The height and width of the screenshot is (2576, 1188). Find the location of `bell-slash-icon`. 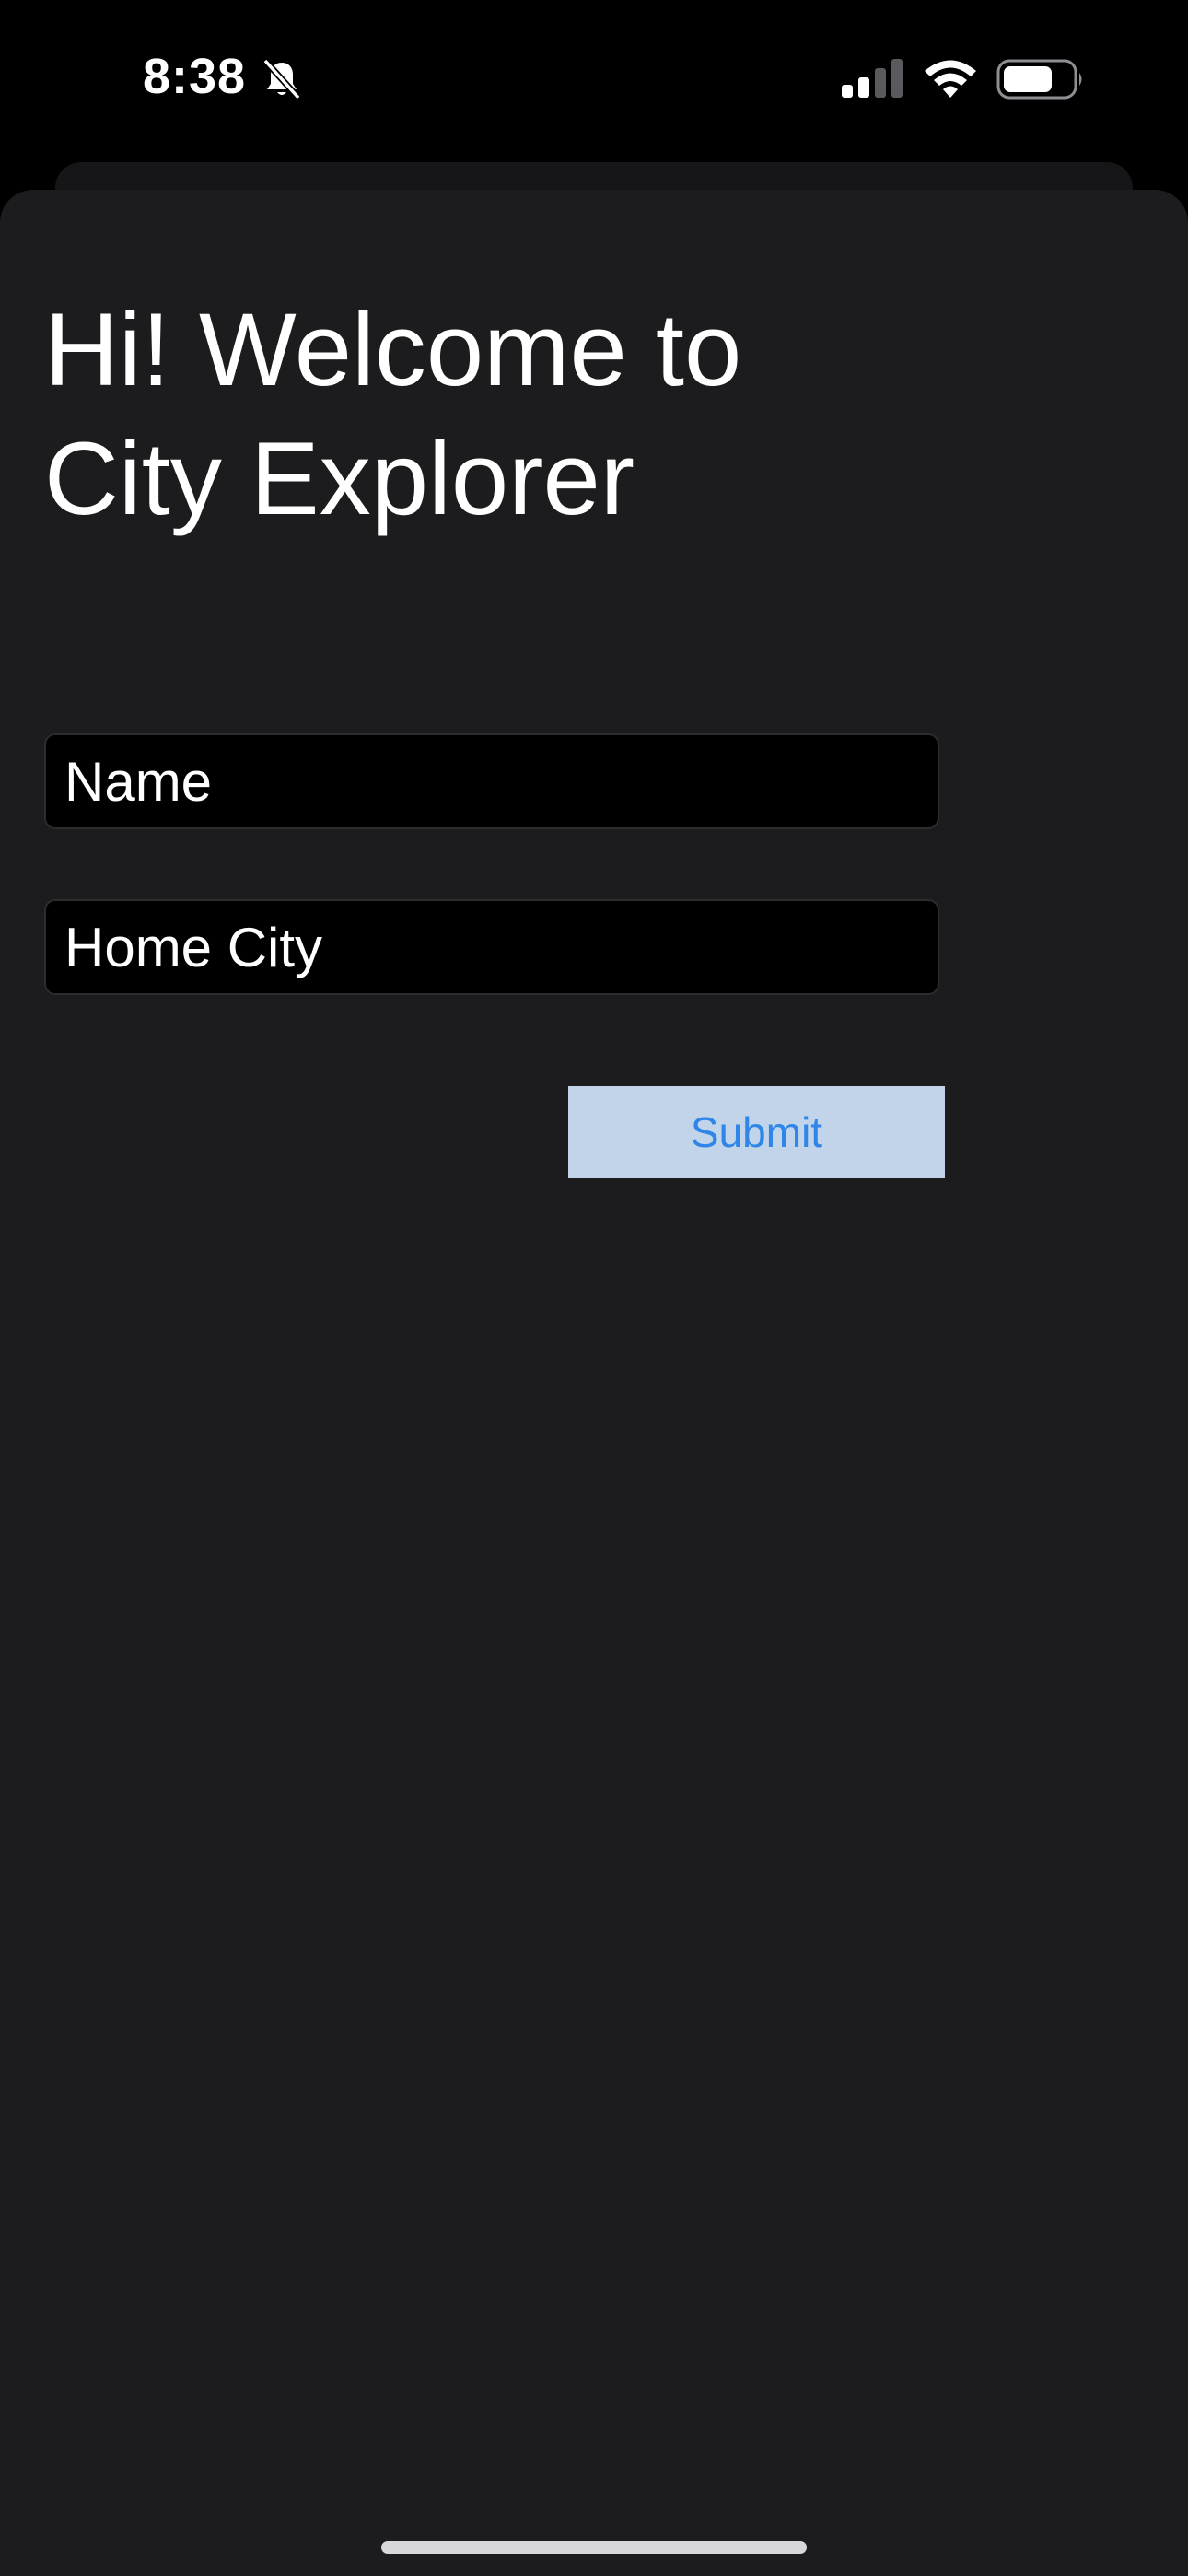

bell-slash-icon is located at coordinates (281, 79).